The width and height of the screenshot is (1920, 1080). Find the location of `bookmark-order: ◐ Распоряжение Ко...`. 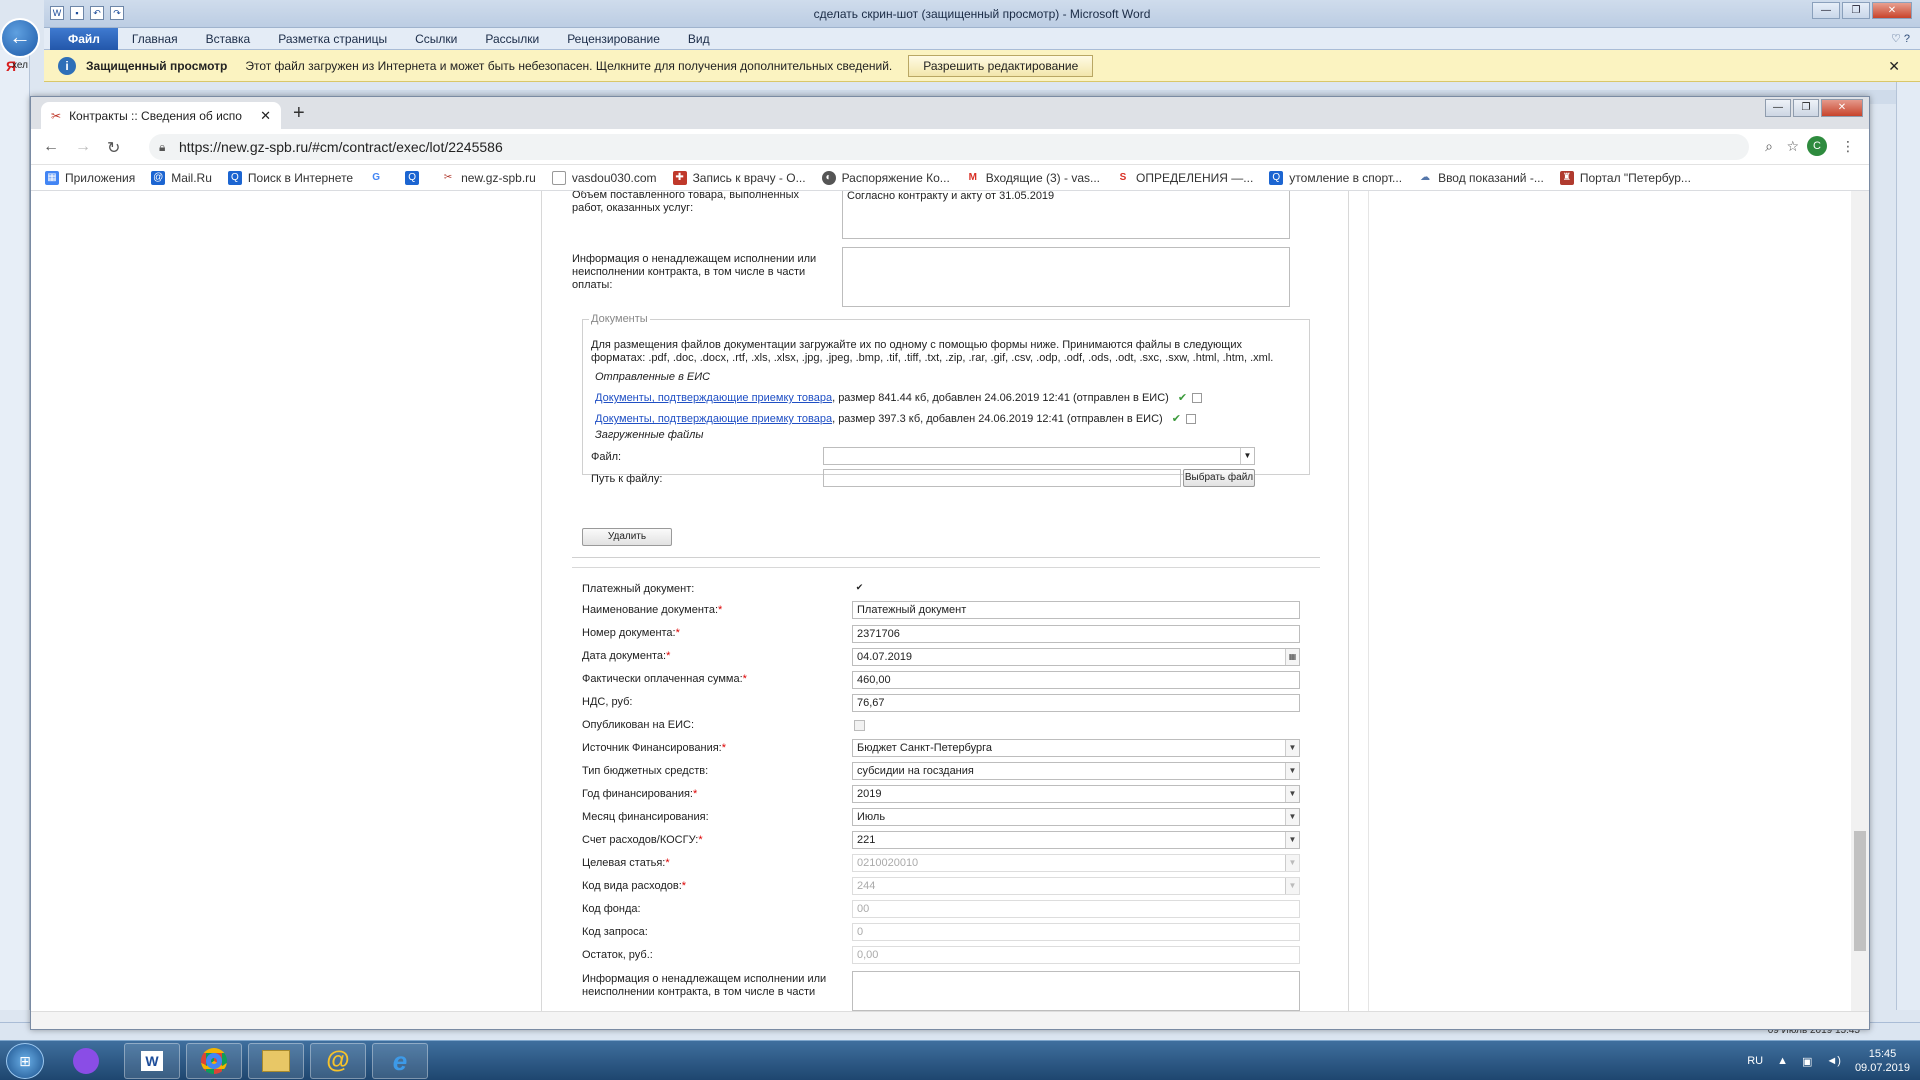

bookmark-order: ◐ Распоряжение Ко... is located at coordinates (885, 177).